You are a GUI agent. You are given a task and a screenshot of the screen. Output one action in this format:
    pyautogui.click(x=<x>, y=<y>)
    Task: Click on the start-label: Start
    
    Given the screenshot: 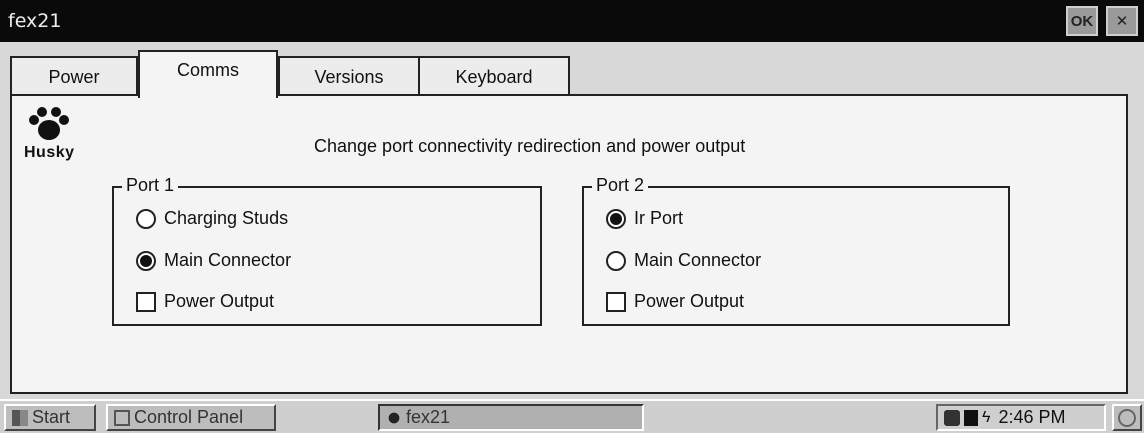 What is the action you would take?
    pyautogui.click(x=51, y=417)
    